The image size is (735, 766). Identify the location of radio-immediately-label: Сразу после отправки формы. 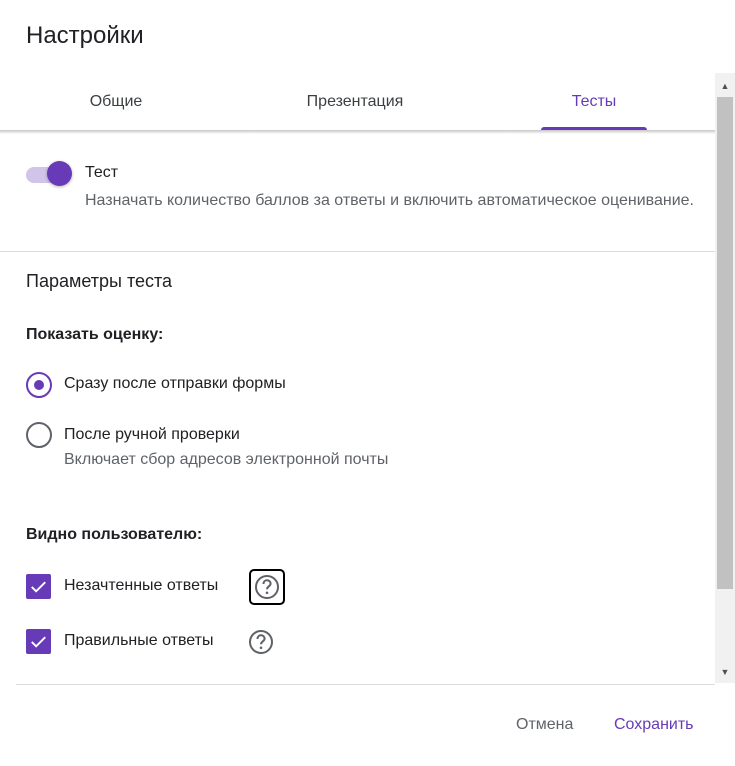
(175, 383).